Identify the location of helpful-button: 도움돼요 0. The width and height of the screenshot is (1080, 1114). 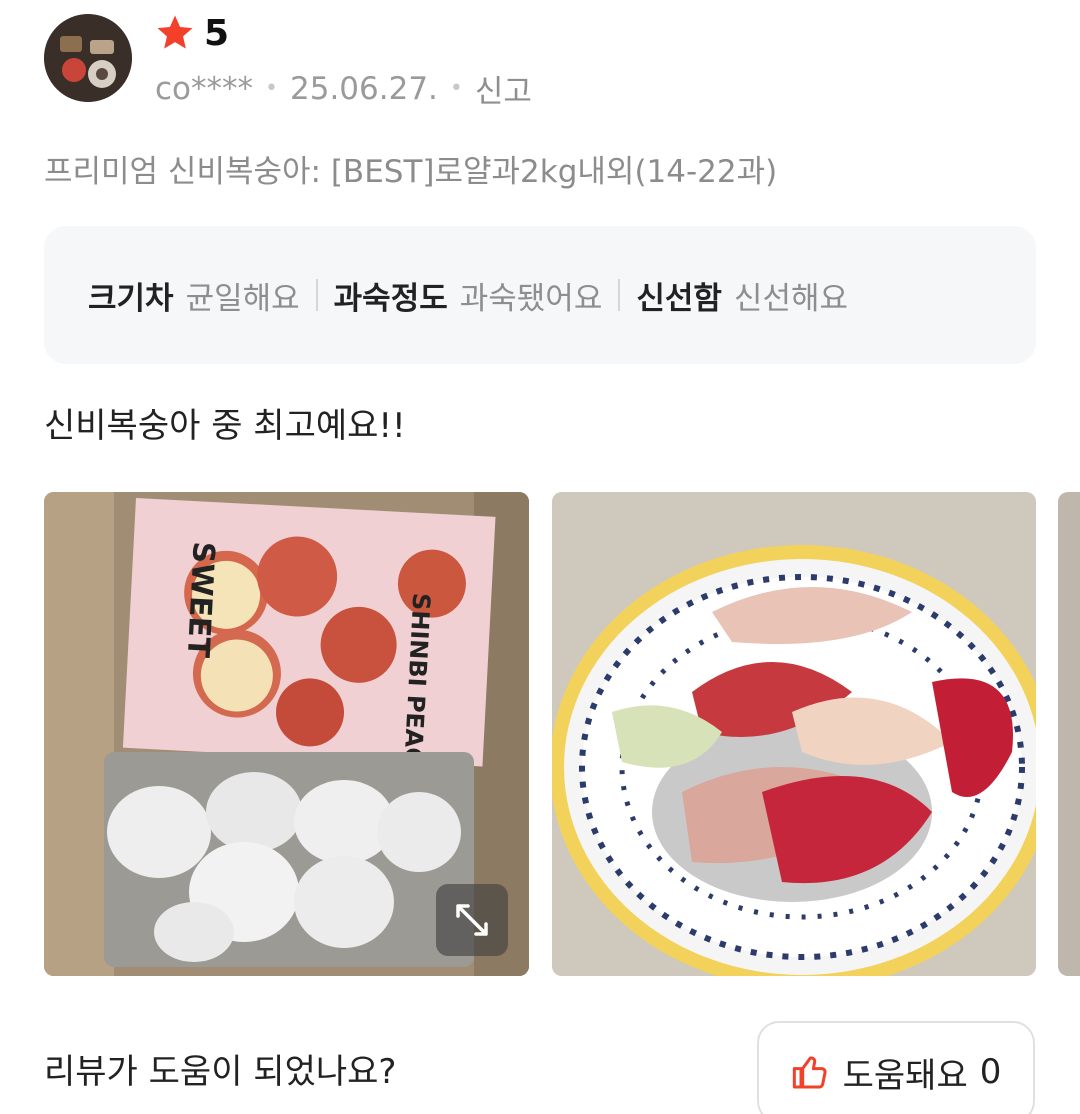
(896, 1067).